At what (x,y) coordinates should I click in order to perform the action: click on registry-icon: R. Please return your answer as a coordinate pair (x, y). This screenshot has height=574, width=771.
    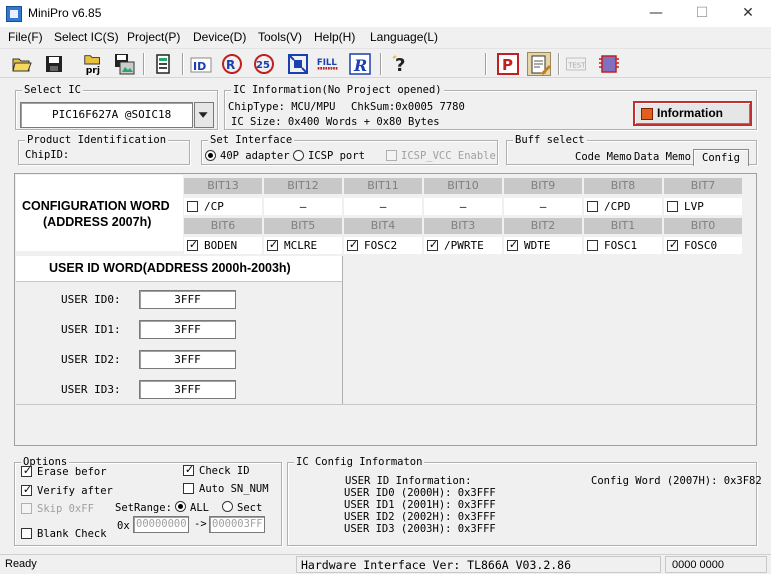
    Looking at the image, I should click on (360, 64).